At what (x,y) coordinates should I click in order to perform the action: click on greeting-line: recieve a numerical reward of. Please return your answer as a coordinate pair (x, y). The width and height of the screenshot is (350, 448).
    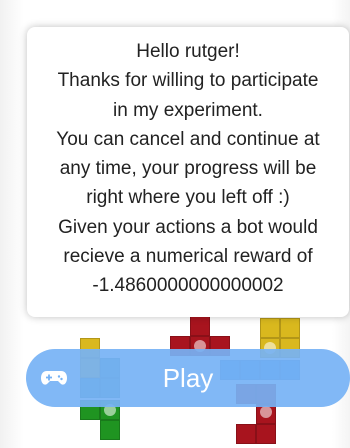
    Looking at the image, I should click on (188, 257).